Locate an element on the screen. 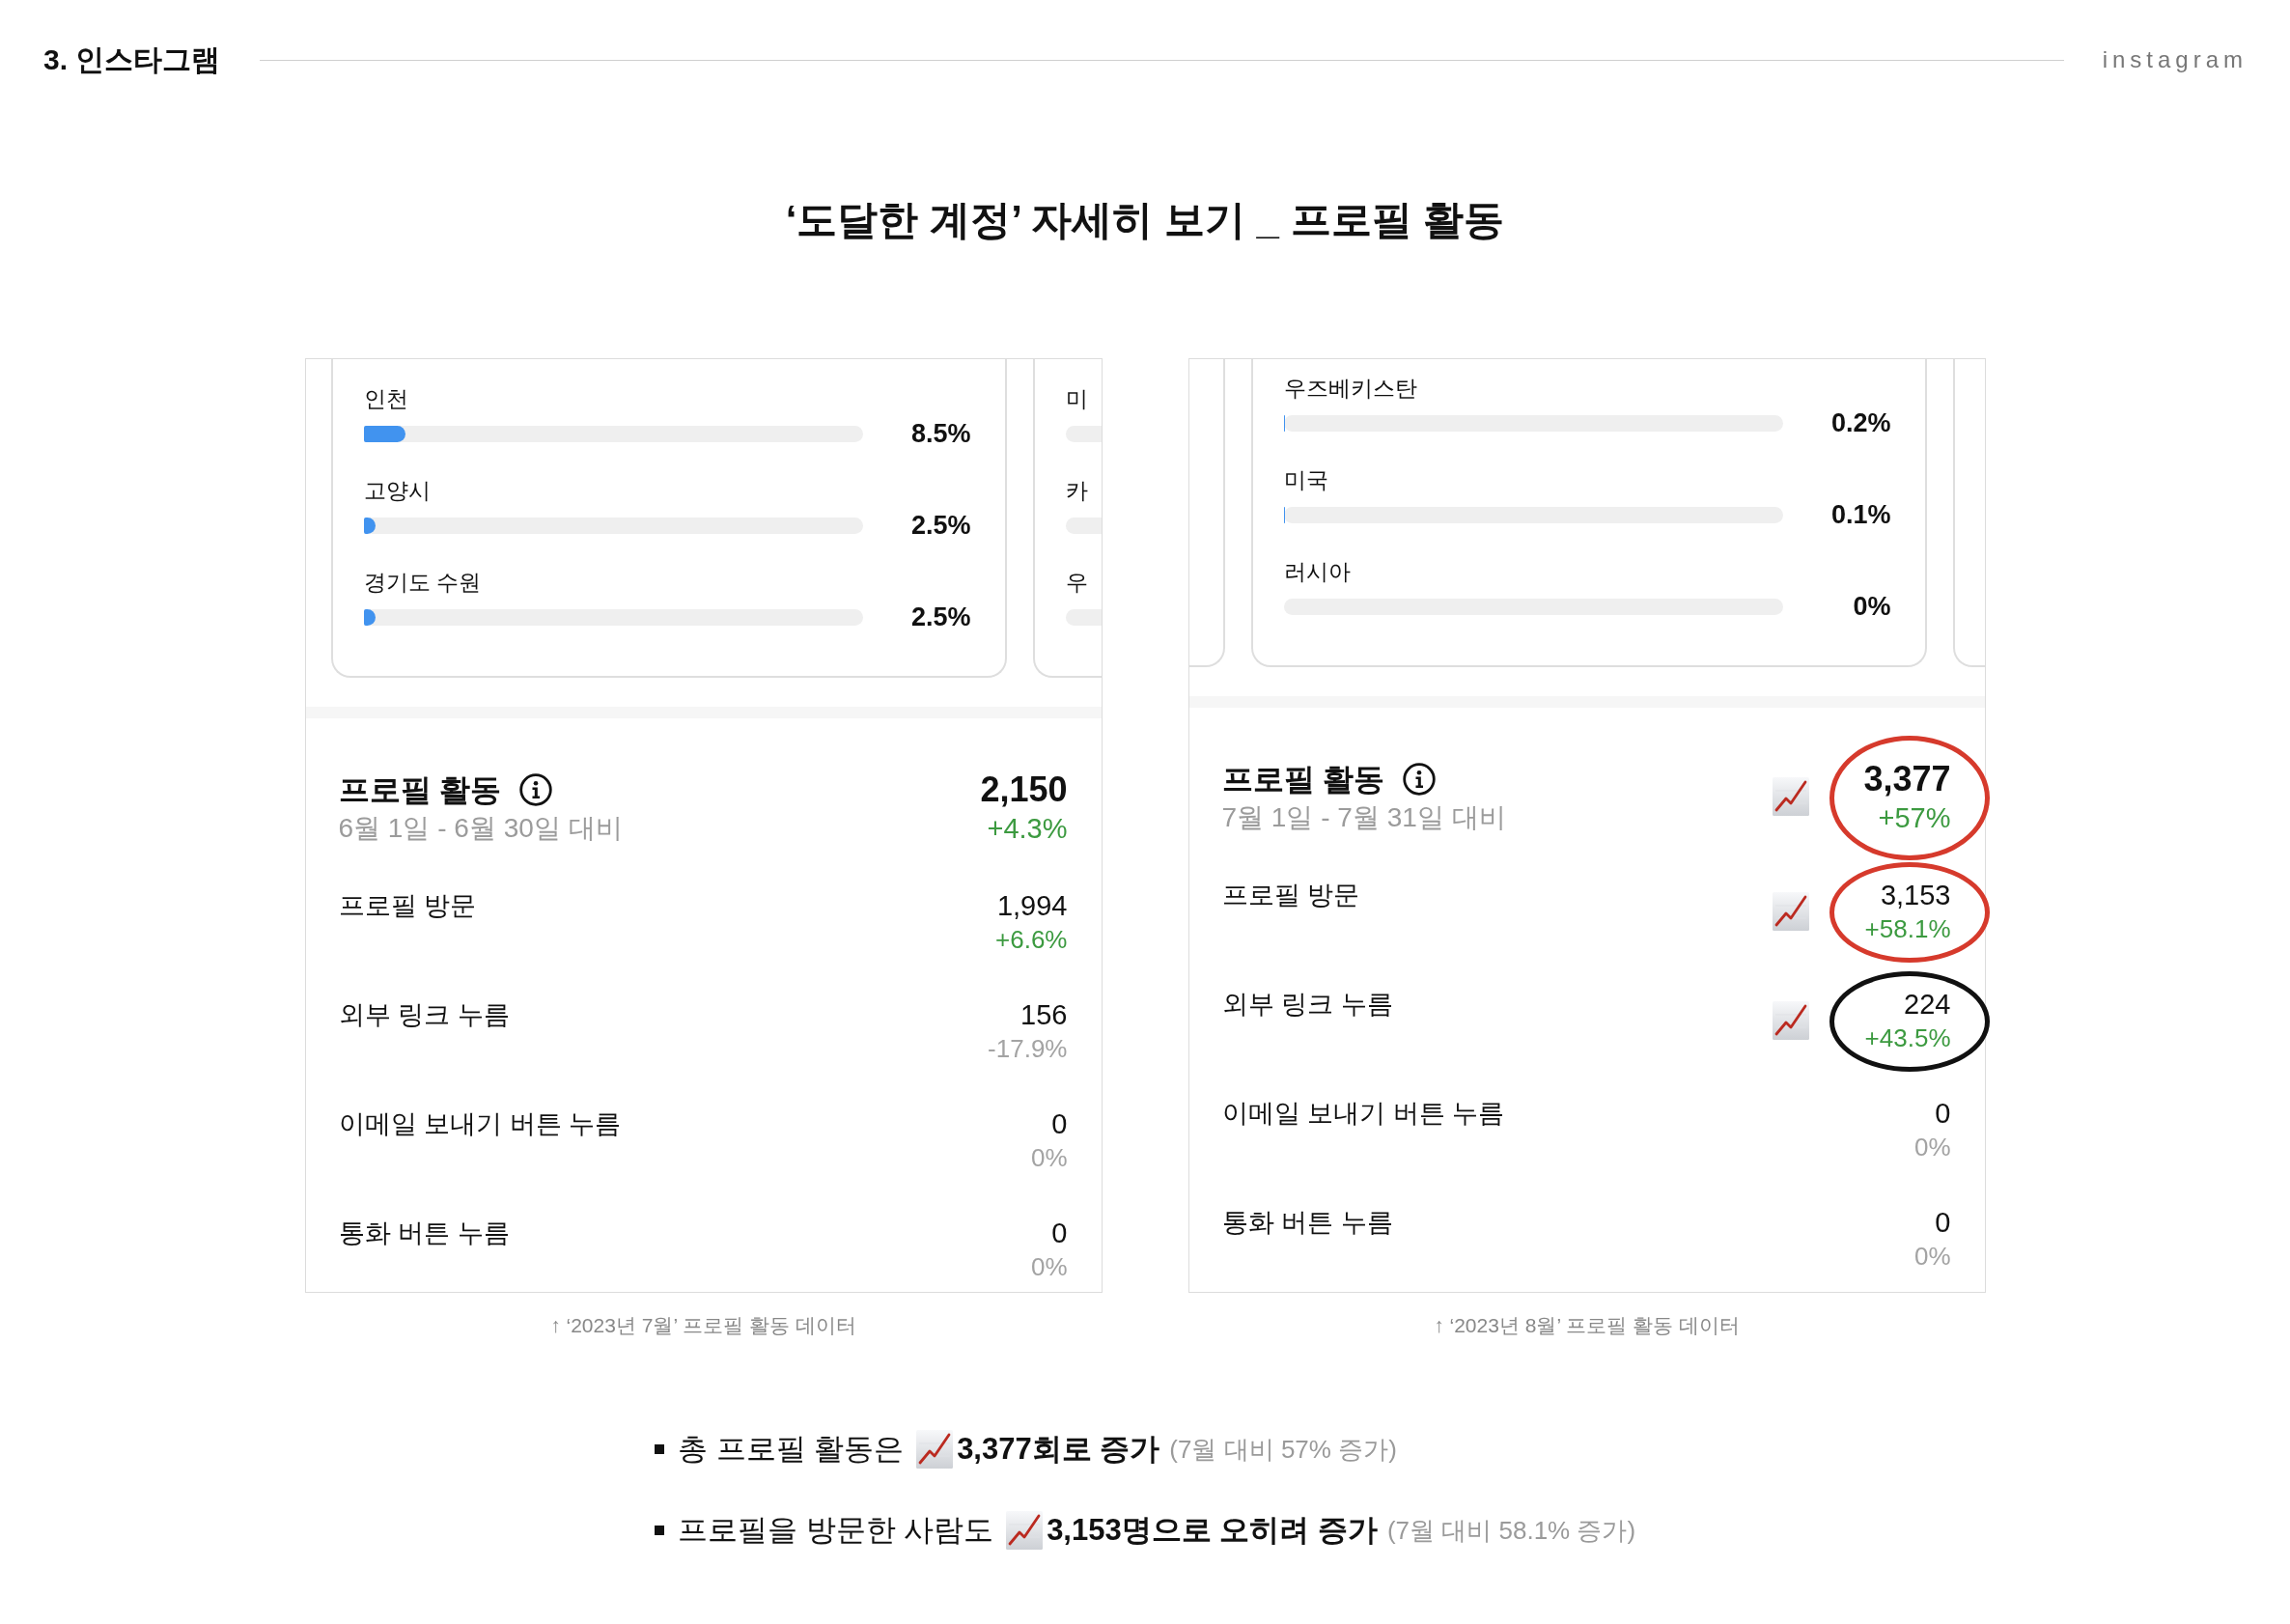  change-value: +58.1% is located at coordinates (1907, 929).